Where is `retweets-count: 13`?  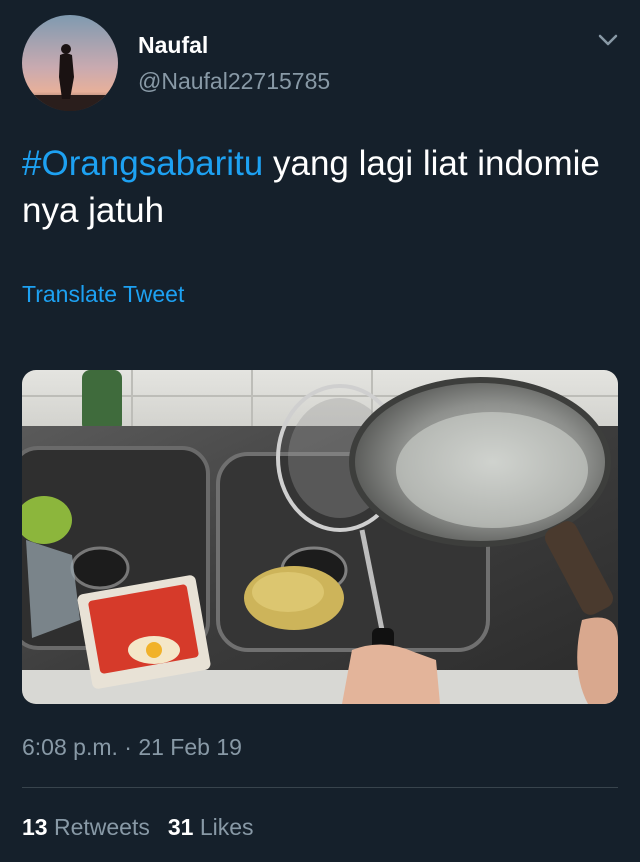
retweets-count: 13 is located at coordinates (35, 827).